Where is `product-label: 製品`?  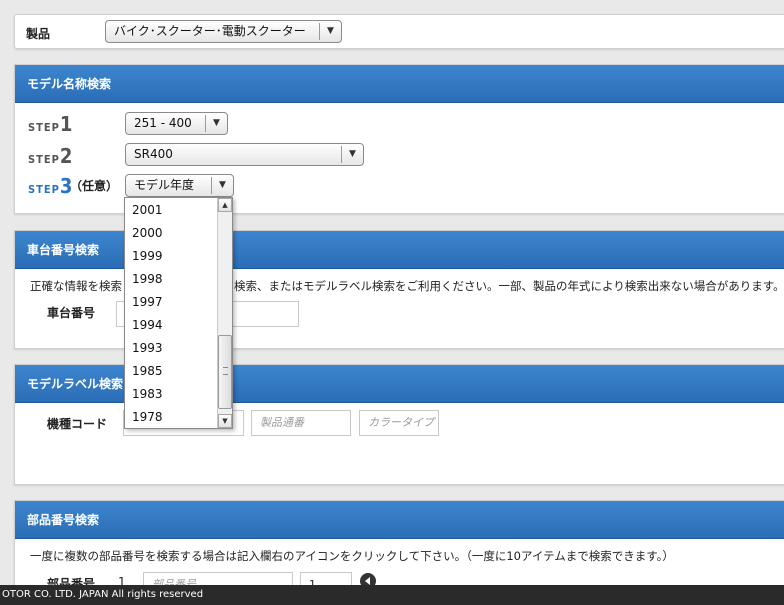
product-label: 製品 is located at coordinates (38, 34).